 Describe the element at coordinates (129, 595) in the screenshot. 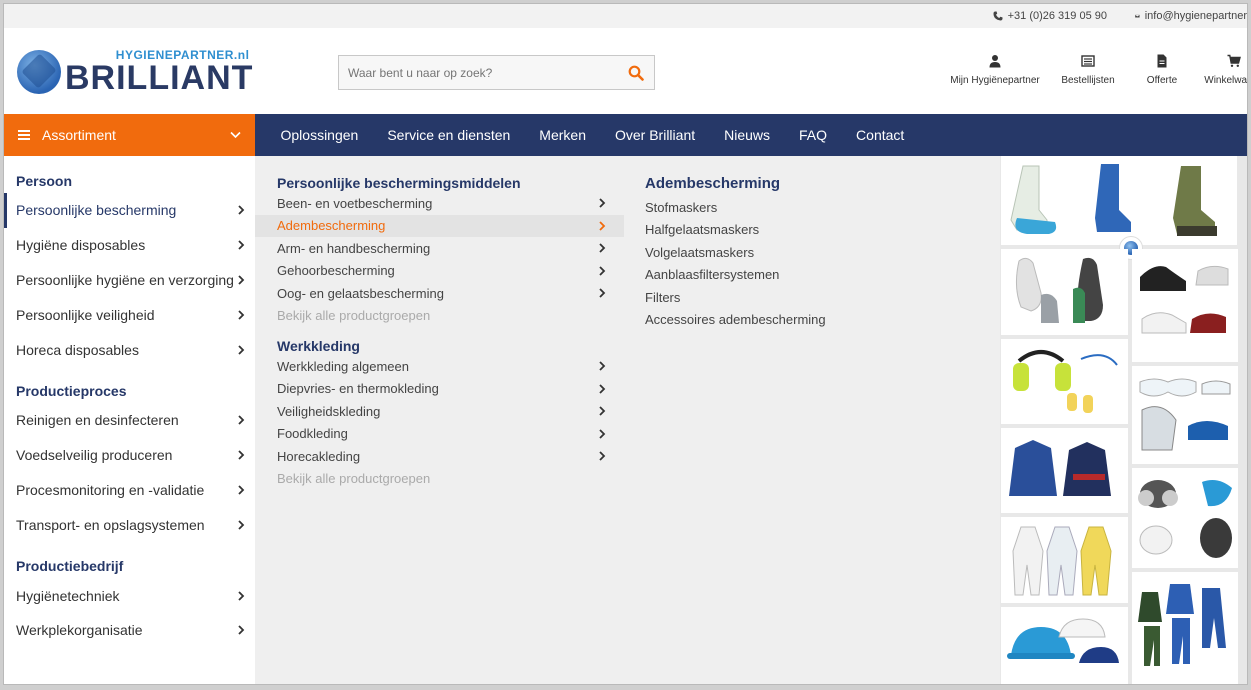

I see `category-item: Hygiënetechniek` at that location.